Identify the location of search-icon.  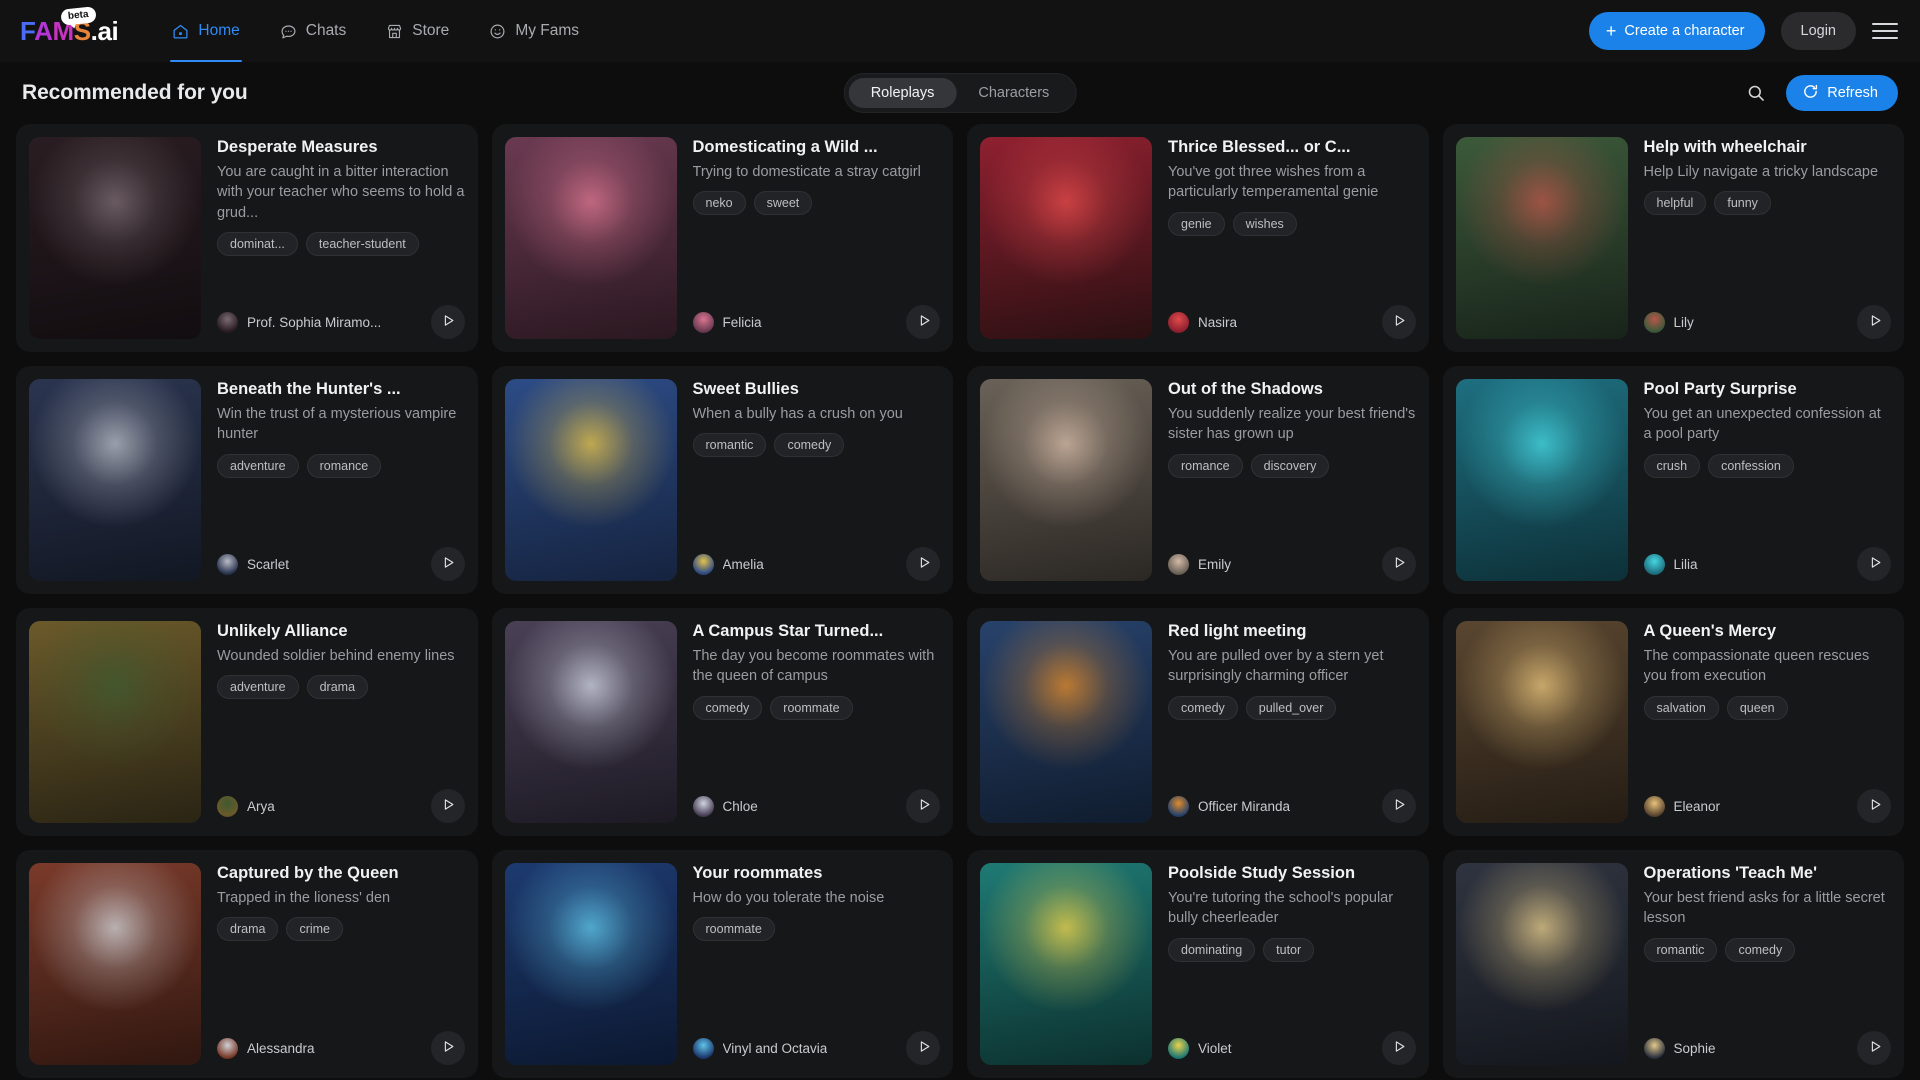
(1756, 93).